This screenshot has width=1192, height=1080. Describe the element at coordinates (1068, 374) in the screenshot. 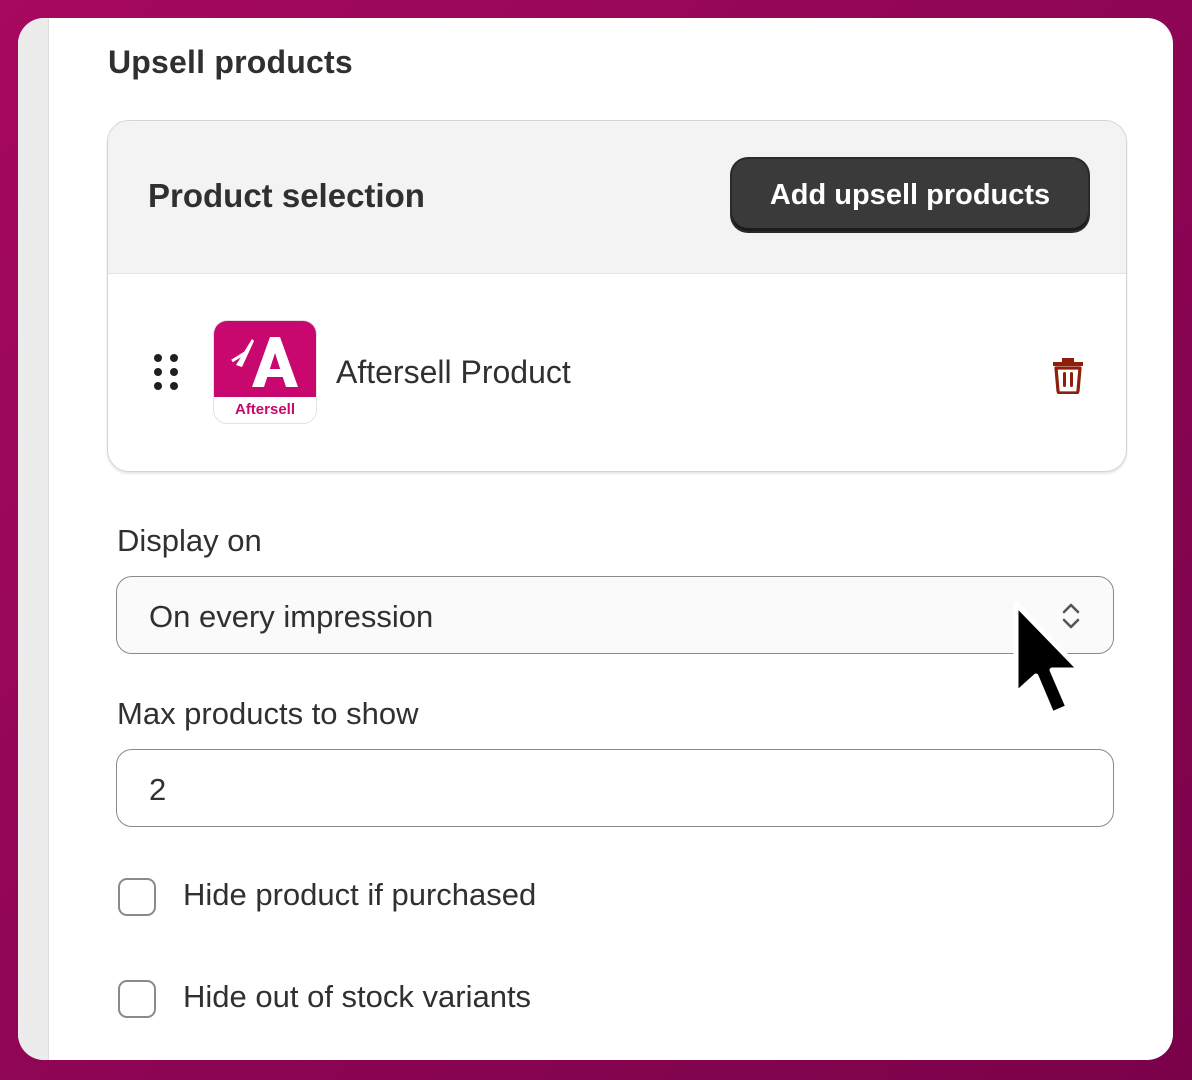

I see `trash-icon` at that location.